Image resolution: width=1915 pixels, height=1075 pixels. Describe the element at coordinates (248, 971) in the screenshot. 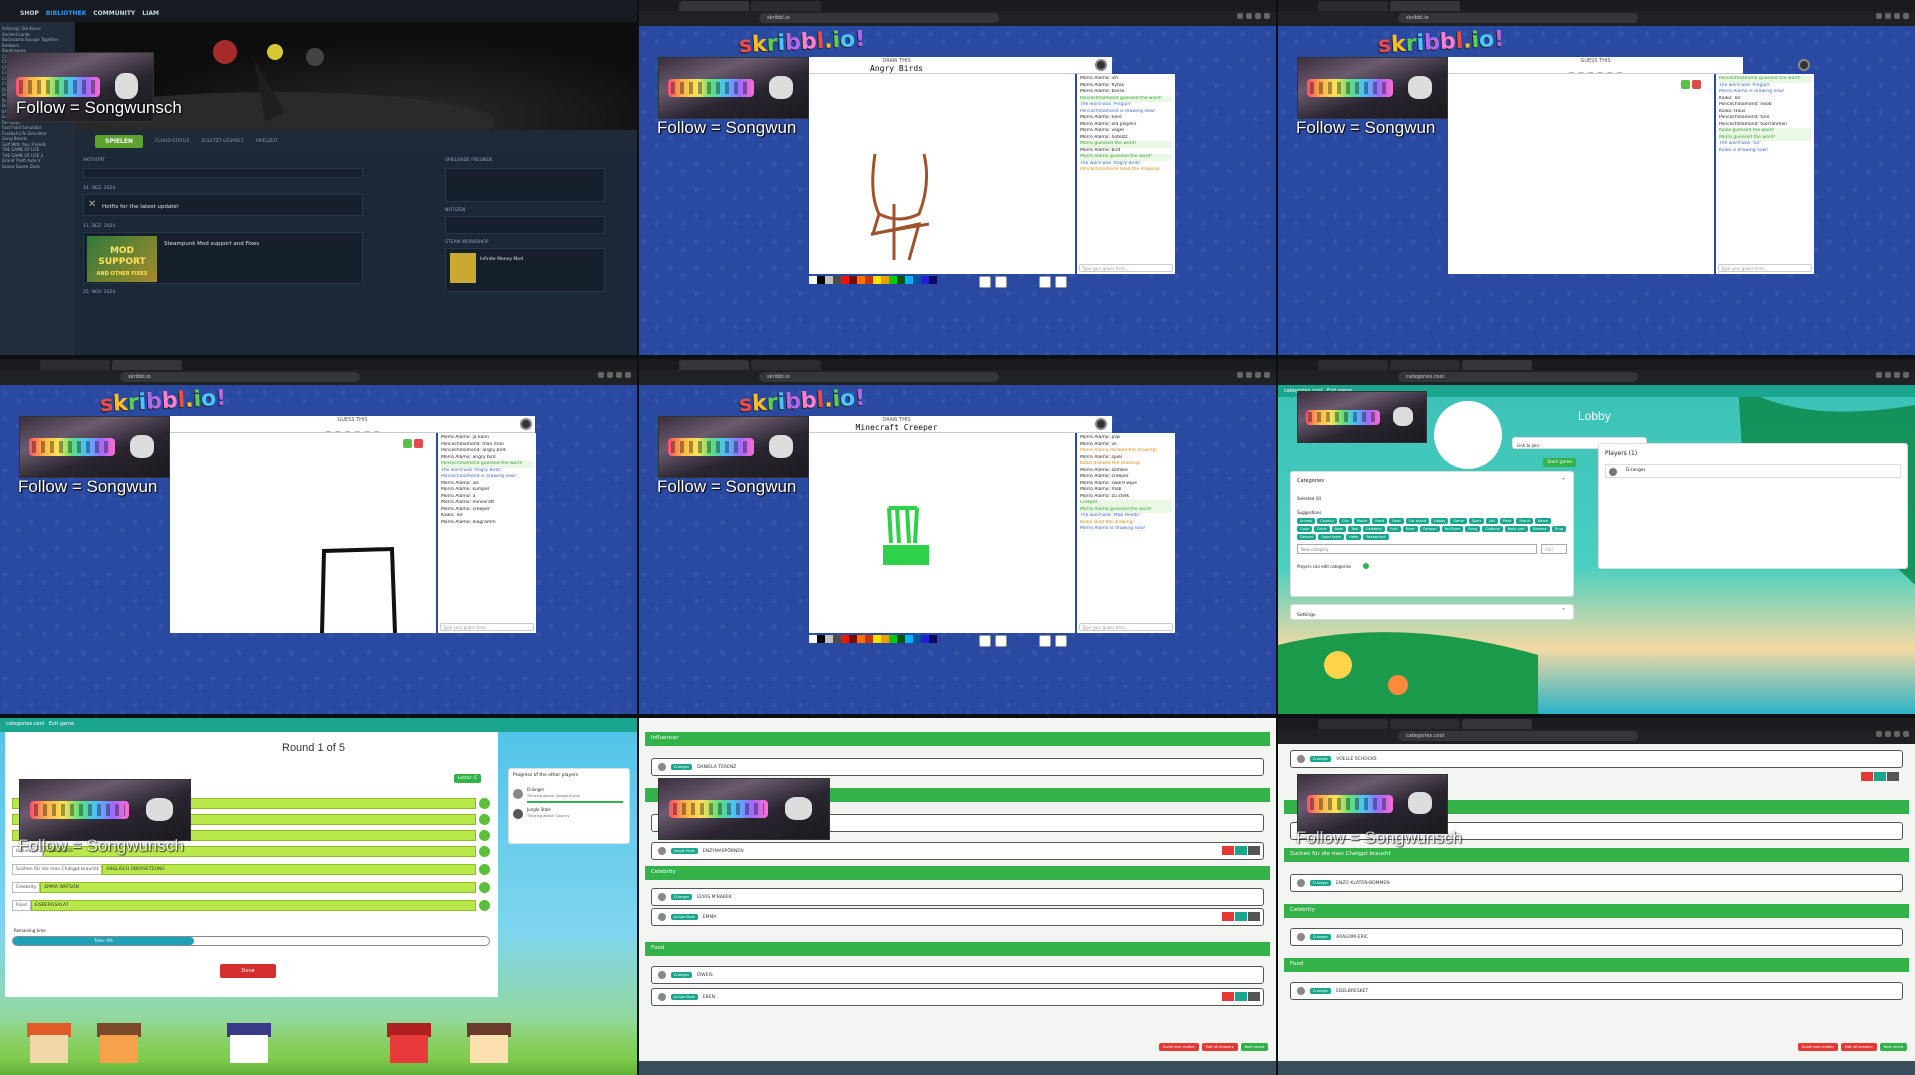

I see `done-button: Done` at that location.